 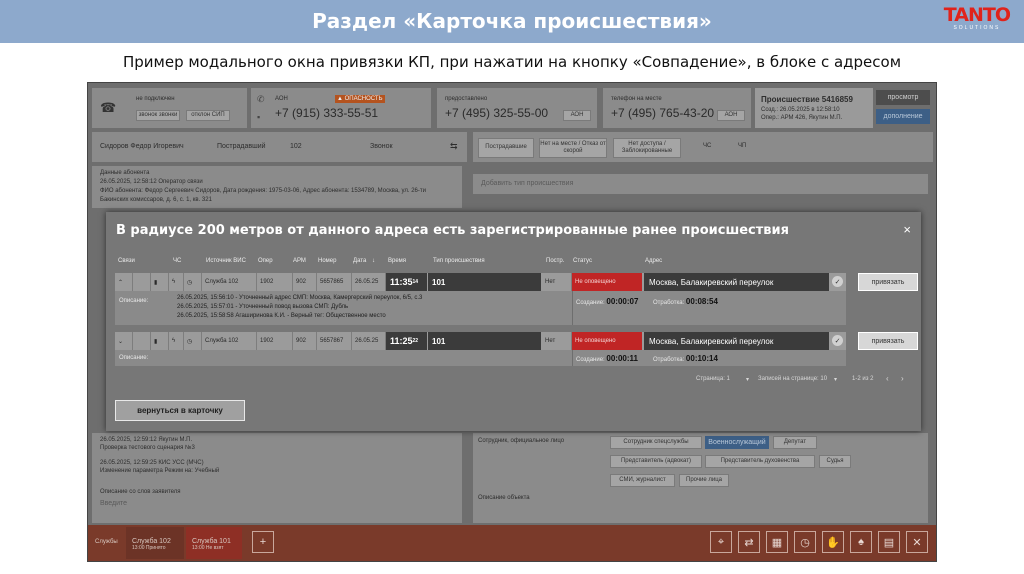 What do you see at coordinates (656, 461) in the screenshot?
I see `tag-lawyer: Представитель (адвокат)` at bounding box center [656, 461].